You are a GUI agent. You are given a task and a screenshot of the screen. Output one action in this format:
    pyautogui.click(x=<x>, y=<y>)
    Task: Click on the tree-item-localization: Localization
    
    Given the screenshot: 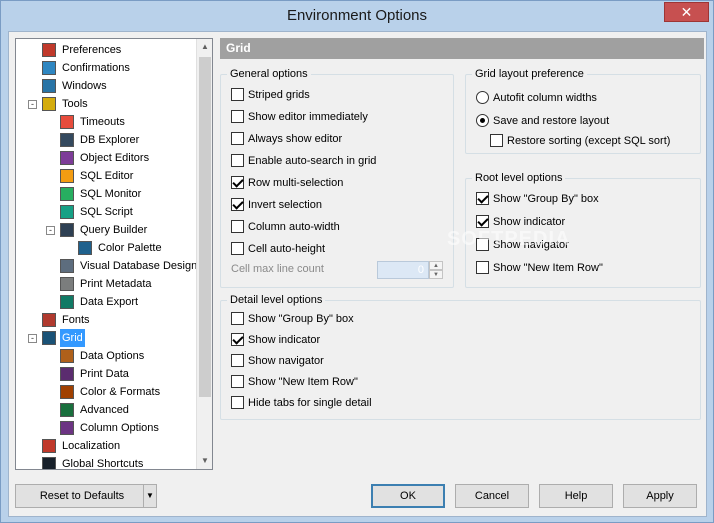 What is the action you would take?
    pyautogui.click(x=91, y=446)
    